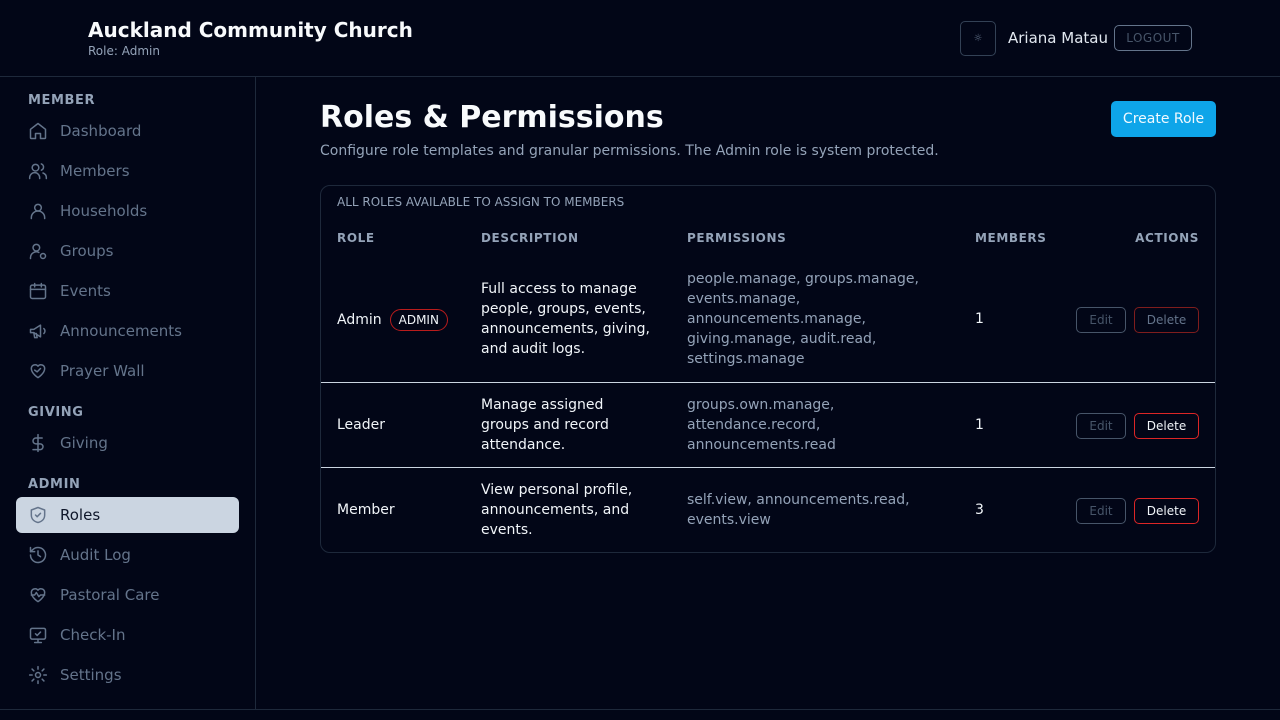 This screenshot has height=720, width=1280. What do you see at coordinates (1163, 119) in the screenshot?
I see `create-role-button: Create Role` at bounding box center [1163, 119].